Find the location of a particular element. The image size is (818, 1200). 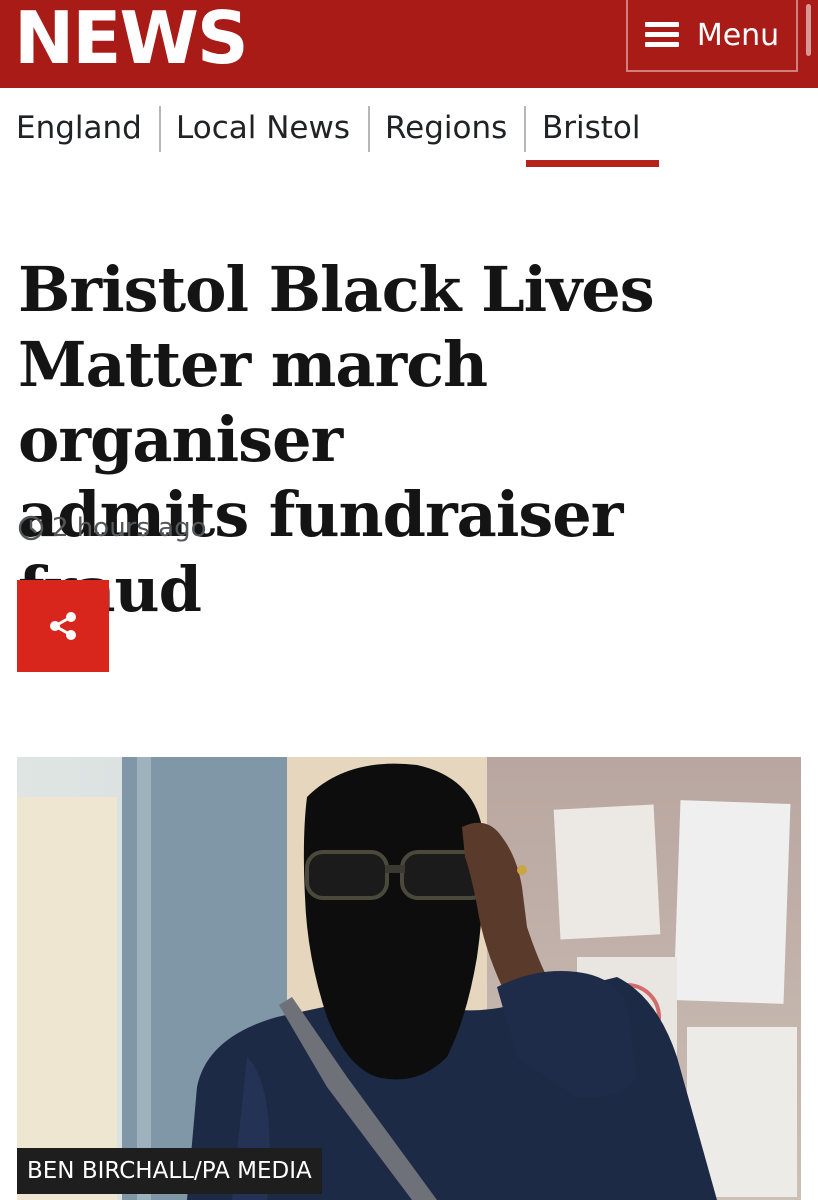

breadcrumb-local-news: Local News is located at coordinates (263, 128).